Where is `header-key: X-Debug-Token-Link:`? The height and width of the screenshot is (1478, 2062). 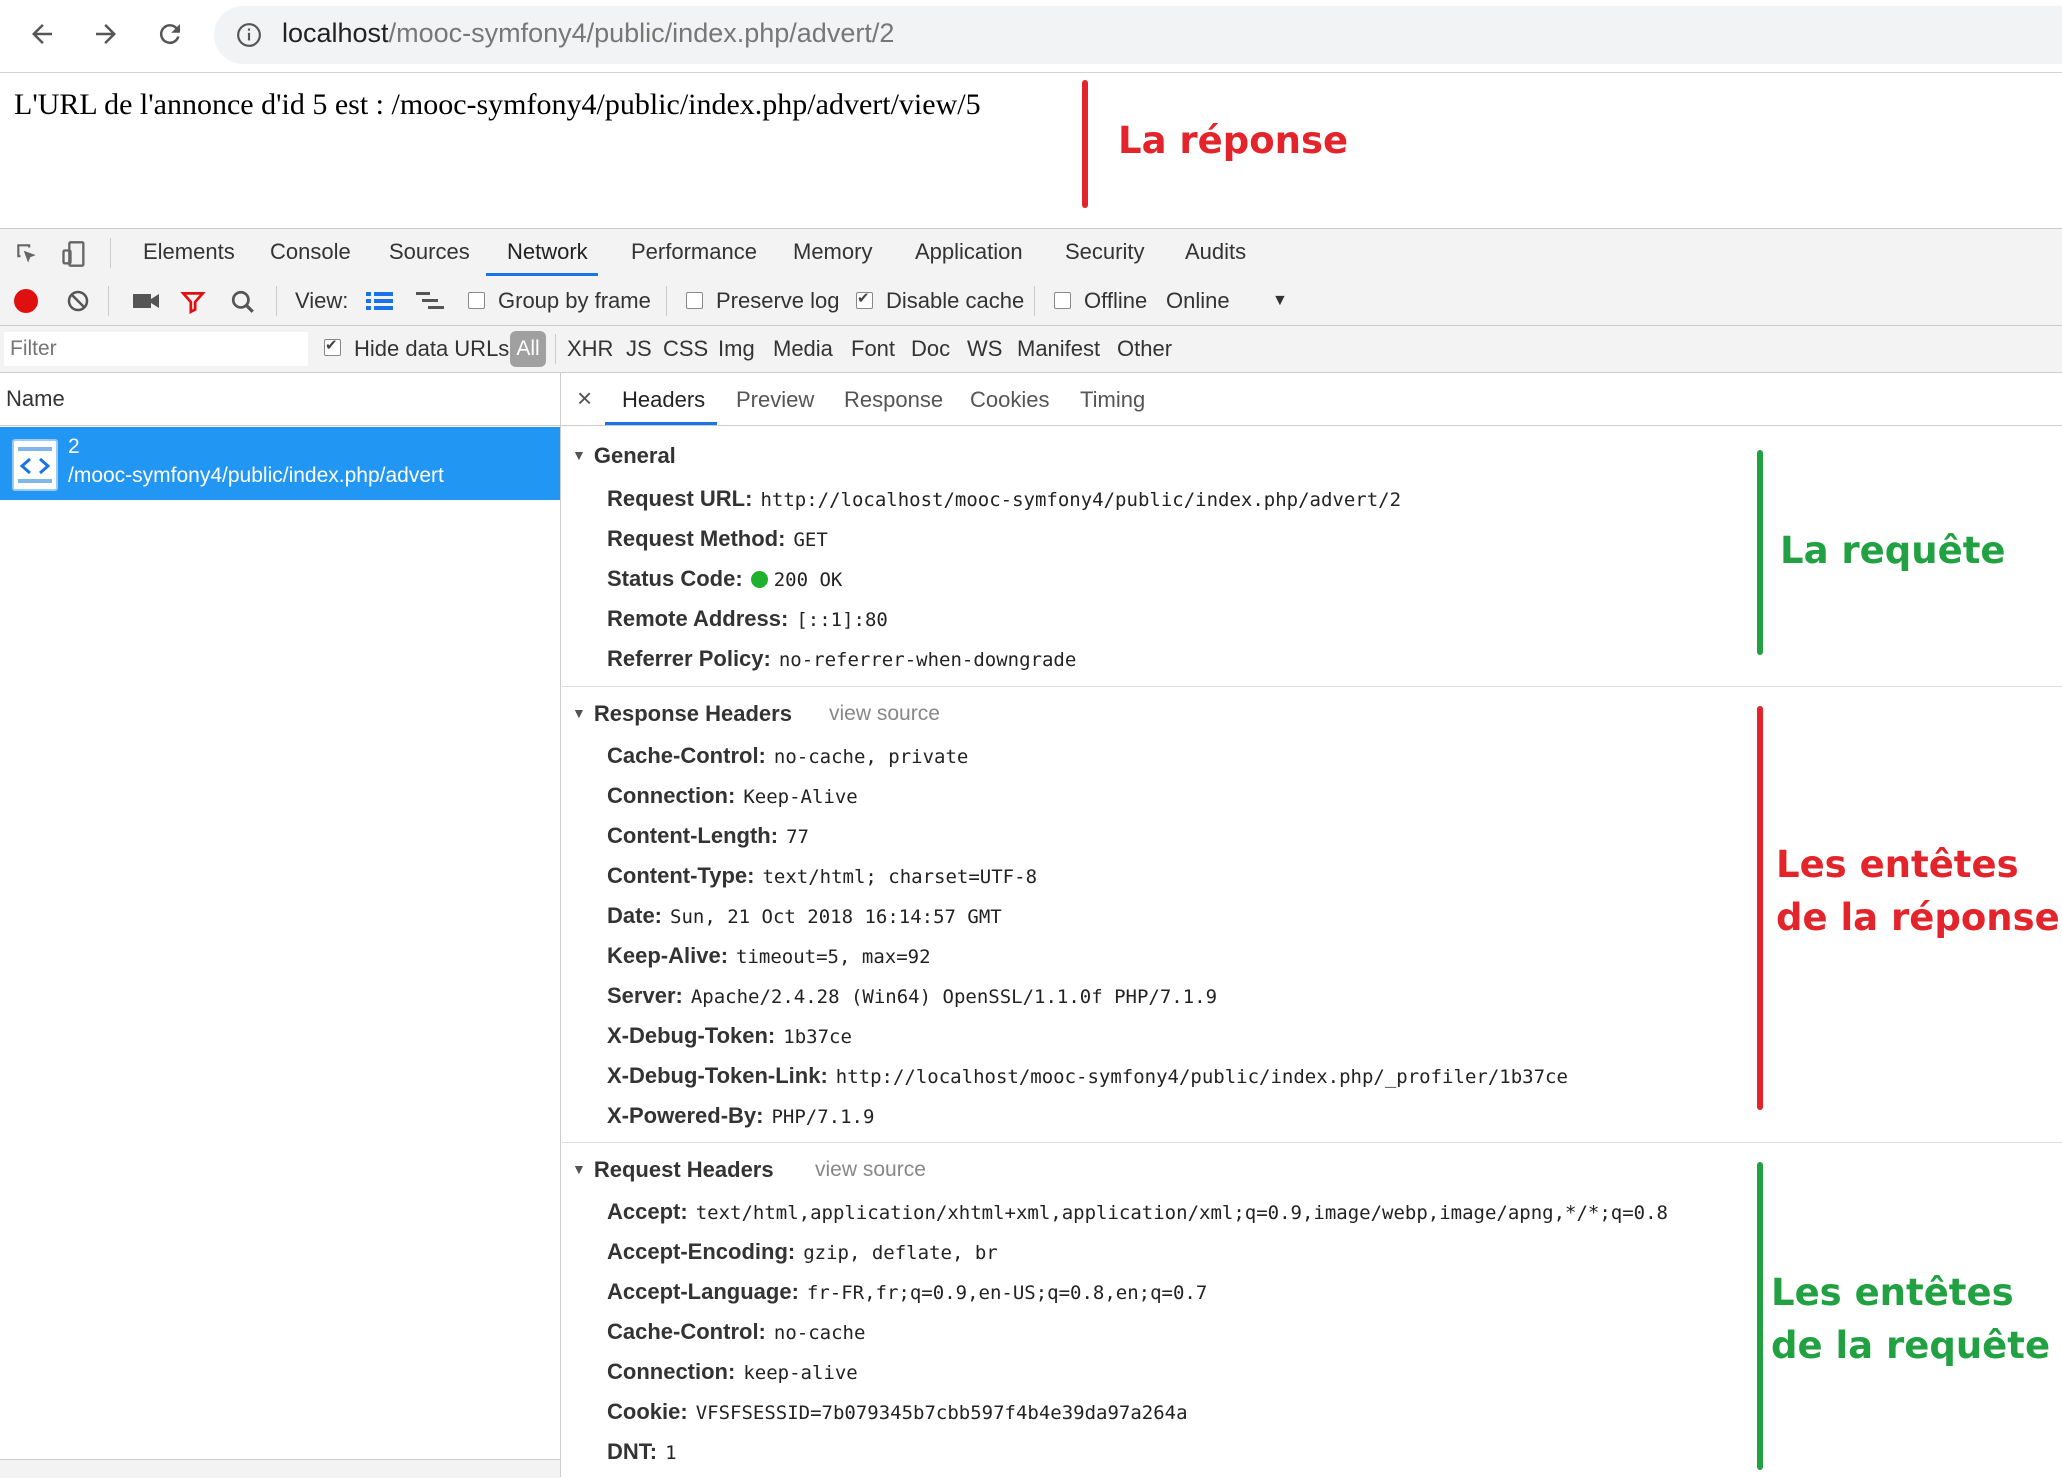 header-key: X-Debug-Token-Link: is located at coordinates (717, 1075).